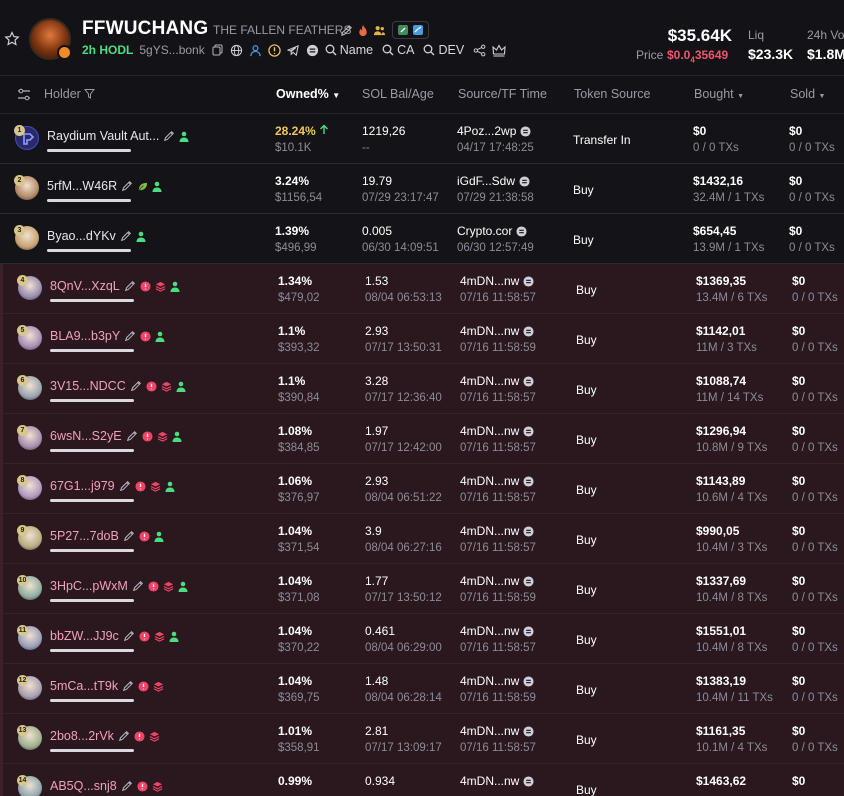 The image size is (844, 796). What do you see at coordinates (90, 93) in the screenshot?
I see `filter-icon` at bounding box center [90, 93].